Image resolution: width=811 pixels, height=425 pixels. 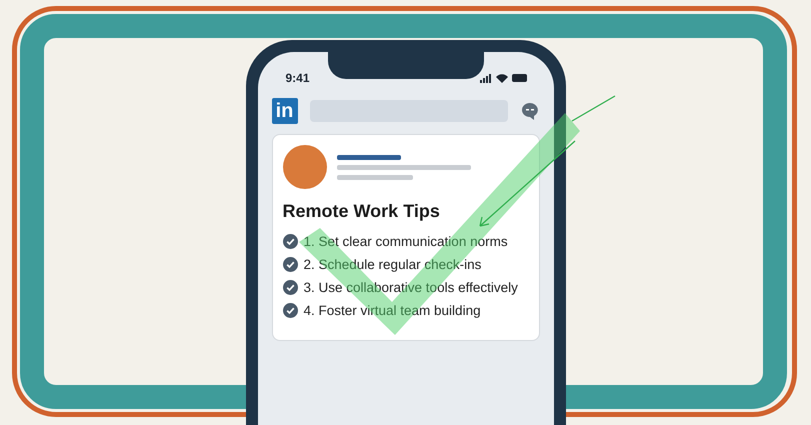 What do you see at coordinates (486, 78) in the screenshot?
I see `signal-icon` at bounding box center [486, 78].